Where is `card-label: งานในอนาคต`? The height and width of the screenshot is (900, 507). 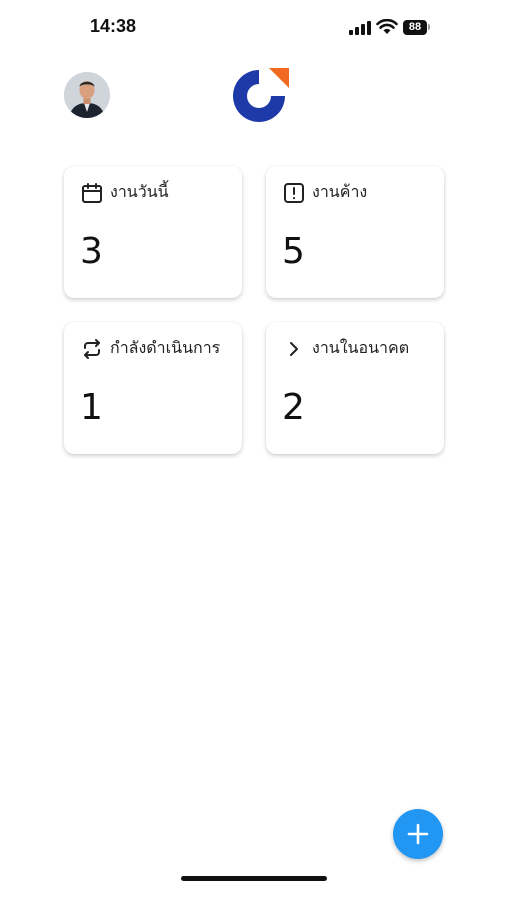 card-label: งานในอนาคต is located at coordinates (361, 347).